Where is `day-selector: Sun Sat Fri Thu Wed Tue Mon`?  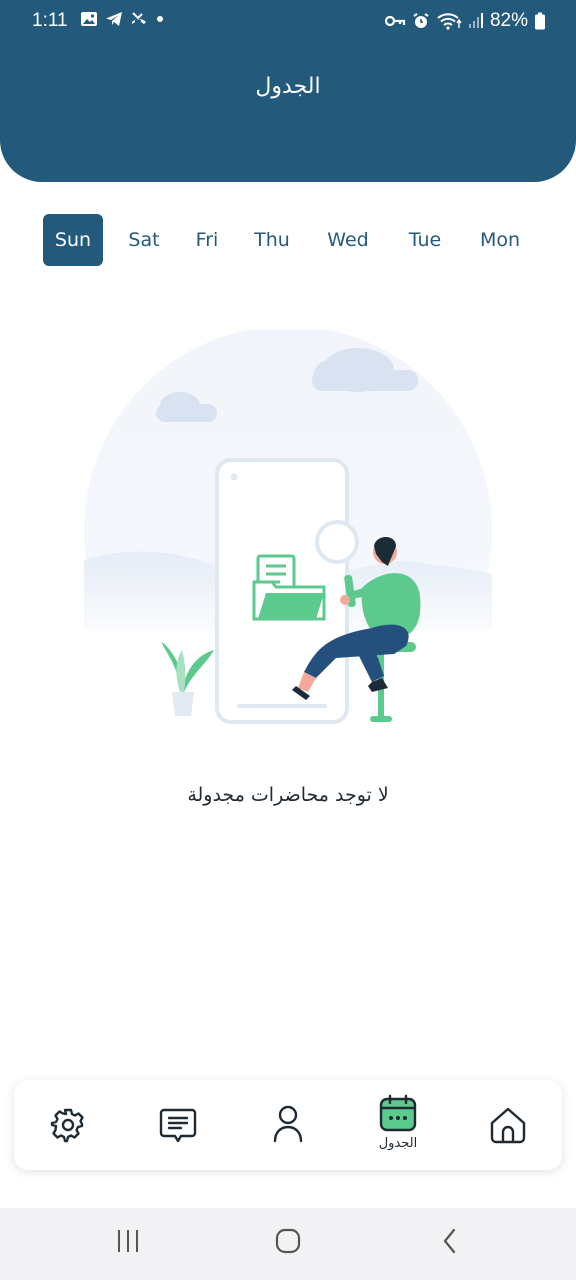
day-selector: Sun Sat Fri Thu Wed Tue Mon is located at coordinates (288, 240).